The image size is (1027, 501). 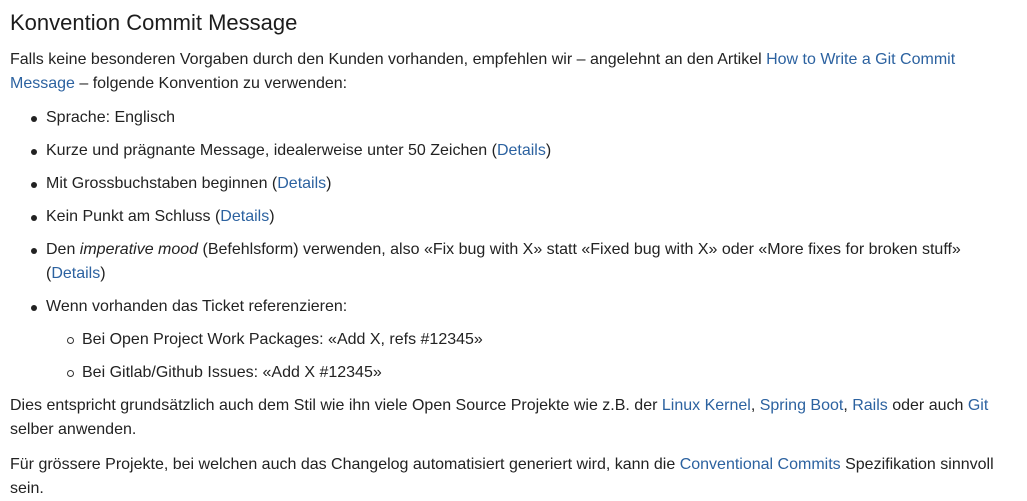 What do you see at coordinates (531, 373) in the screenshot?
I see `sublist-item: Bei Gitlab/Github Issues: «Add X #12345»` at bounding box center [531, 373].